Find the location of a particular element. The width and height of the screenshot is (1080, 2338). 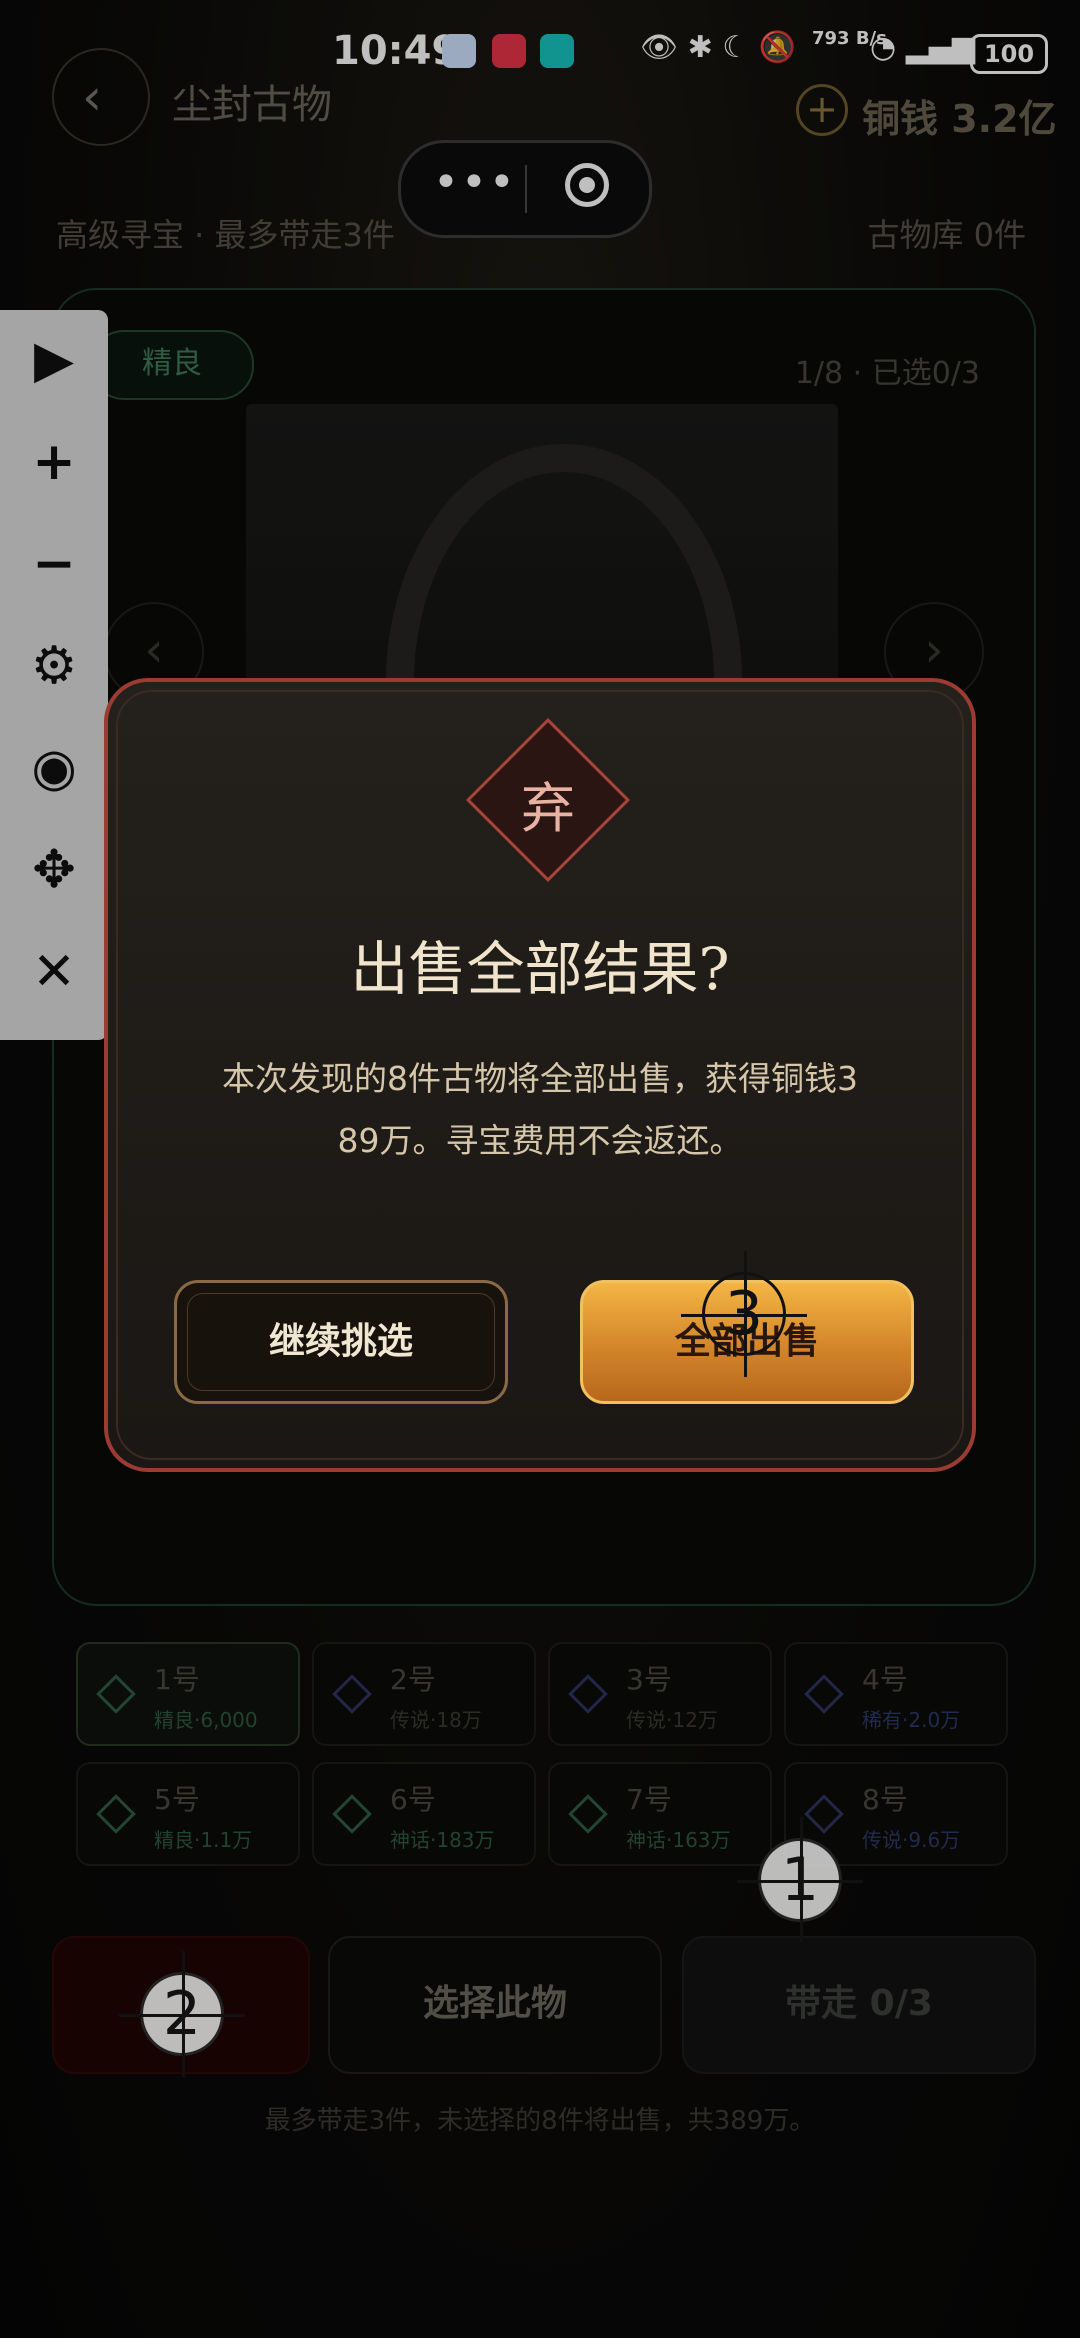

dialog-body: 本次发现的8件古物将全部出售，获得铜钱3 89万。寻宝费用不会返还。 is located at coordinates (540, 1110).